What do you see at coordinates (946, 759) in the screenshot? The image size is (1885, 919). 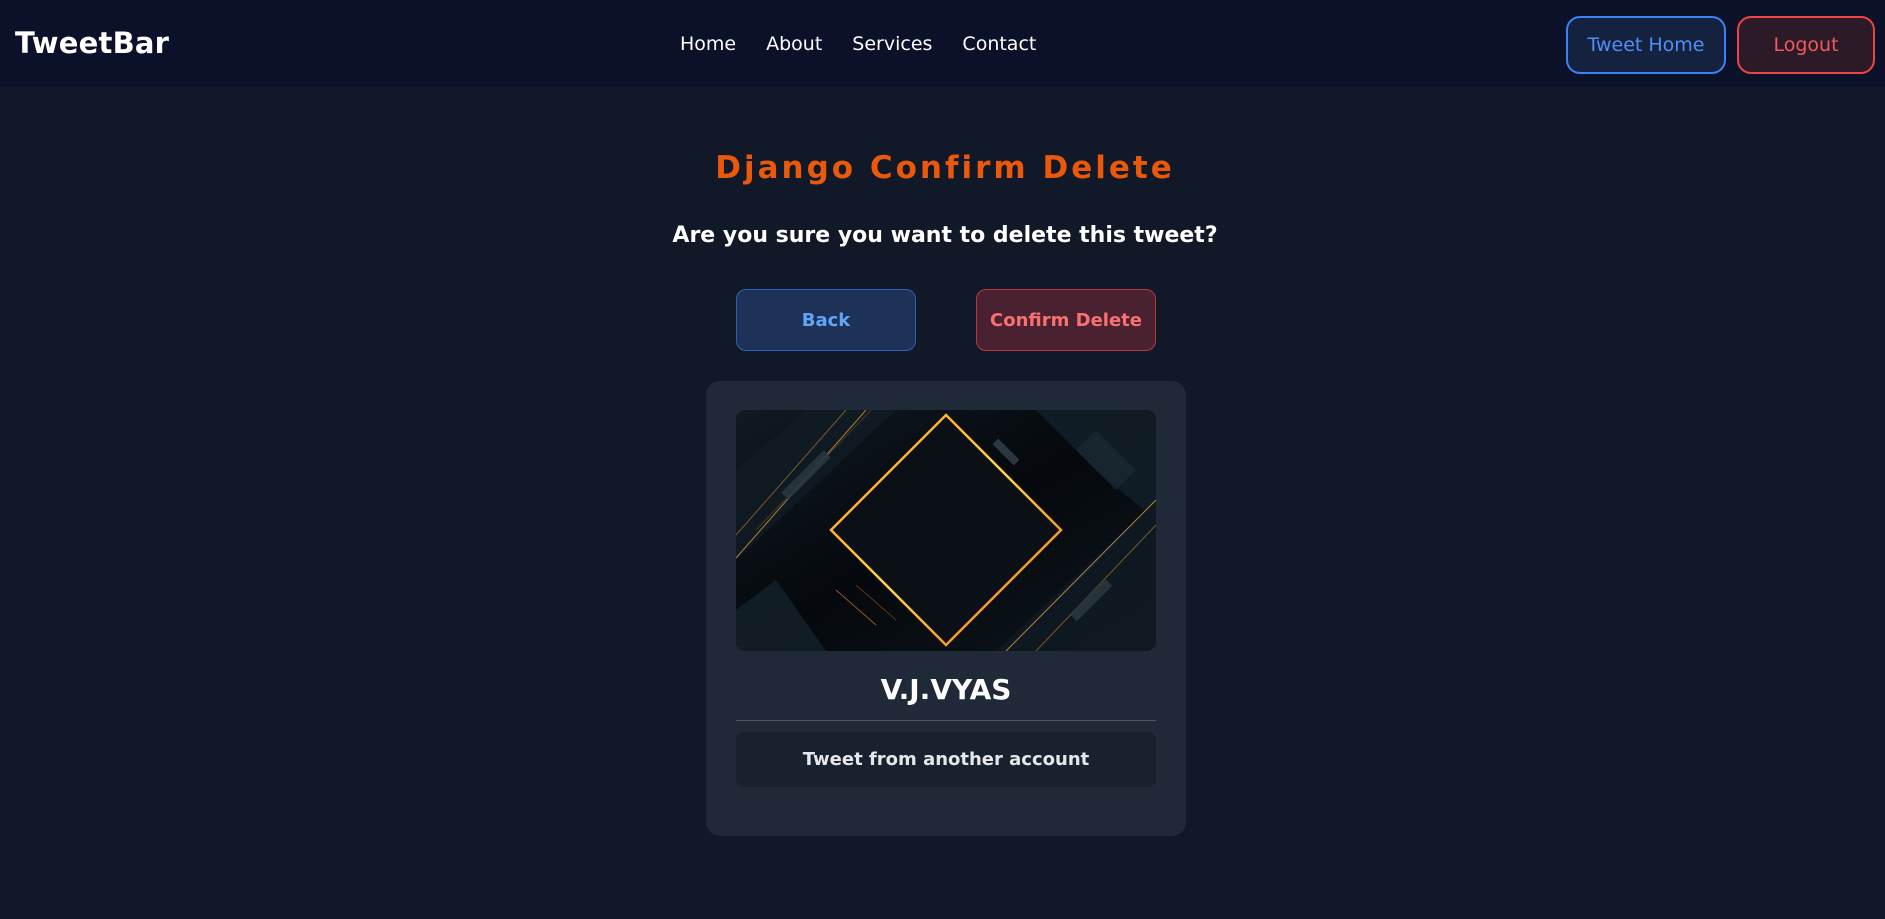 I see `tweet-text: Tweet from another account` at bounding box center [946, 759].